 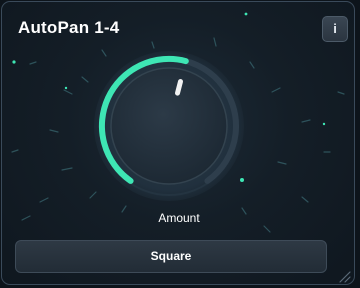 What do you see at coordinates (344, 276) in the screenshot?
I see `resize-grip-icon` at bounding box center [344, 276].